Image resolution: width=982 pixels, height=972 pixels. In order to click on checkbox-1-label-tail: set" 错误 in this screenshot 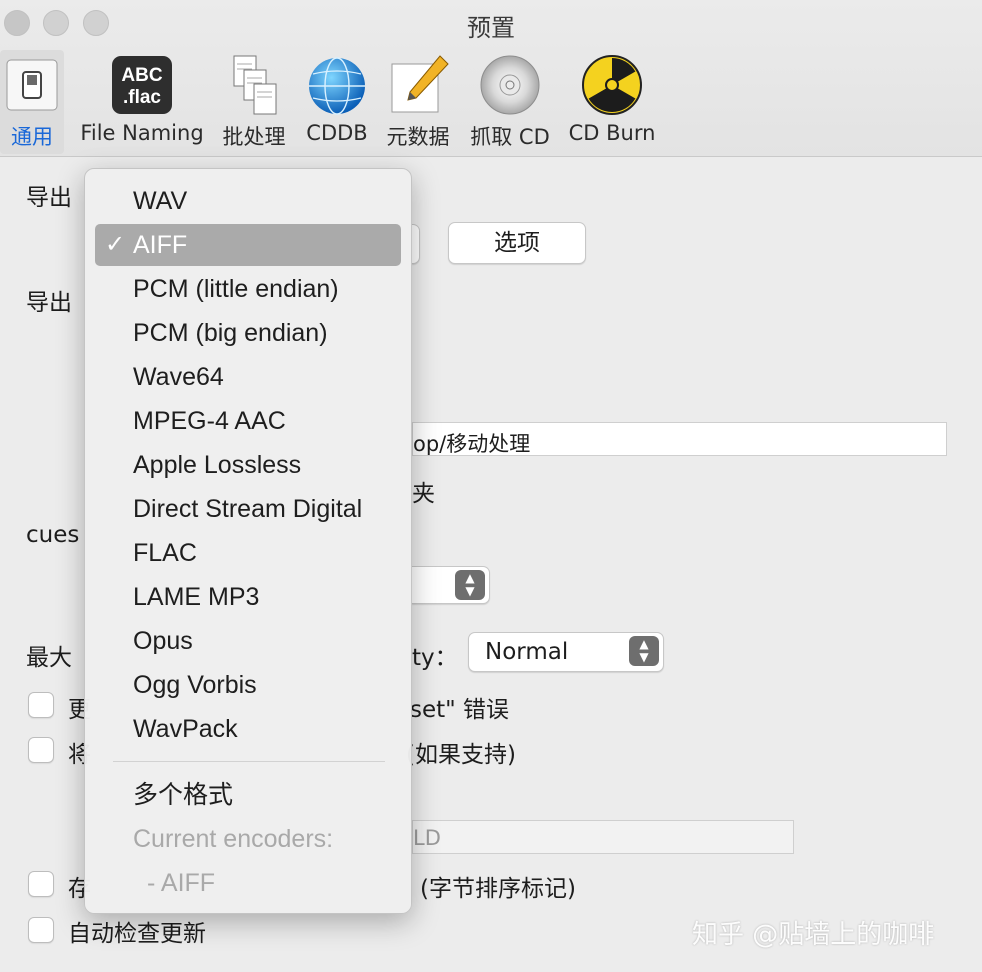, I will do `click(460, 710)`.